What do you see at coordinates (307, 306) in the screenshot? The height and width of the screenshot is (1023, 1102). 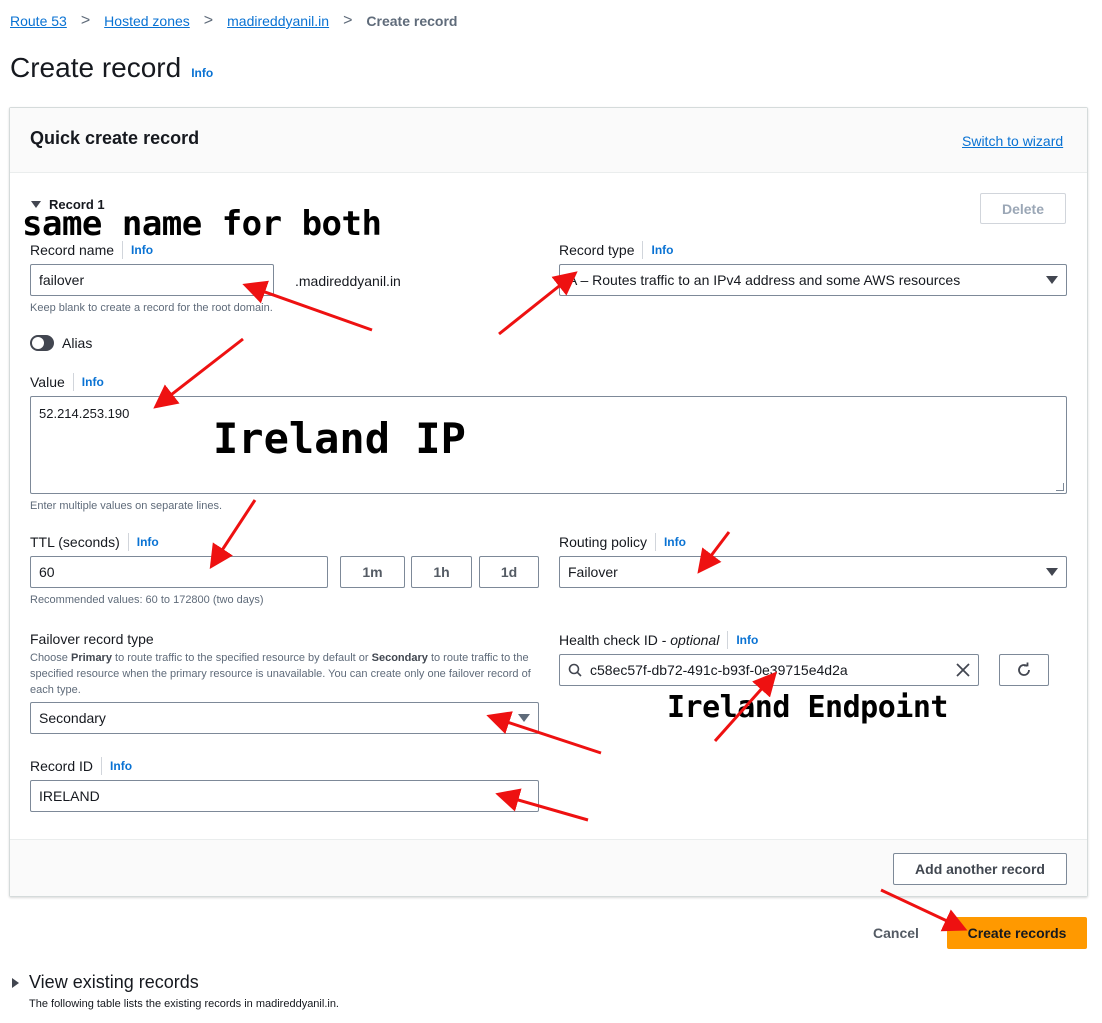 I see `arrow-to-record-name` at bounding box center [307, 306].